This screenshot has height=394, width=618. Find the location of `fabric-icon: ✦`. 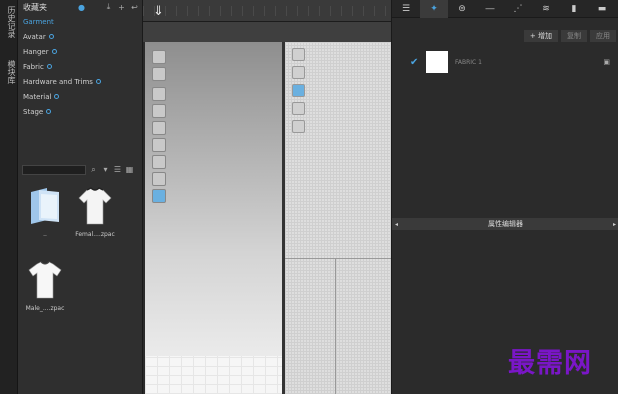

fabric-icon: ✦ is located at coordinates (434, 9).